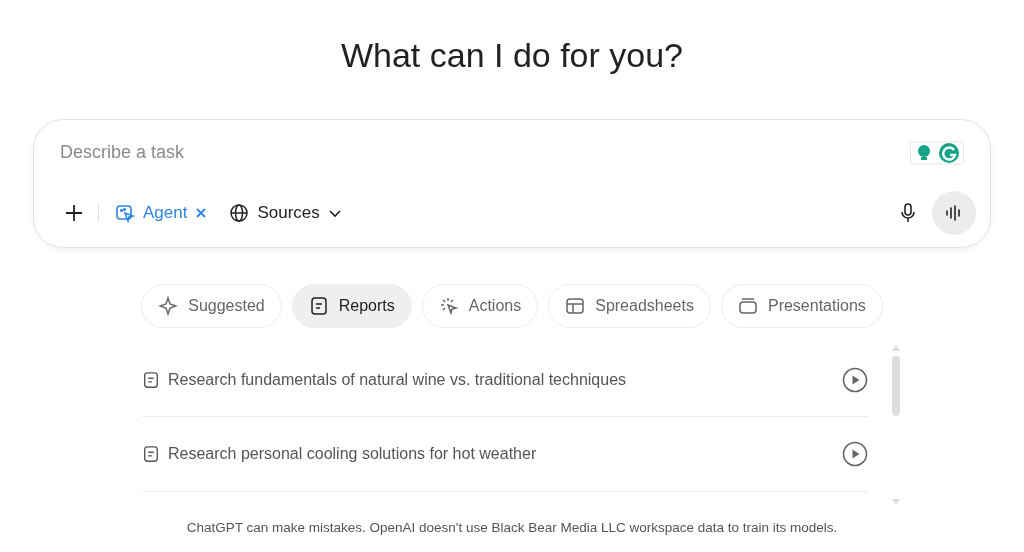 The image size is (1024, 552). I want to click on page-heading: What can I do for you?, so click(512, 55).